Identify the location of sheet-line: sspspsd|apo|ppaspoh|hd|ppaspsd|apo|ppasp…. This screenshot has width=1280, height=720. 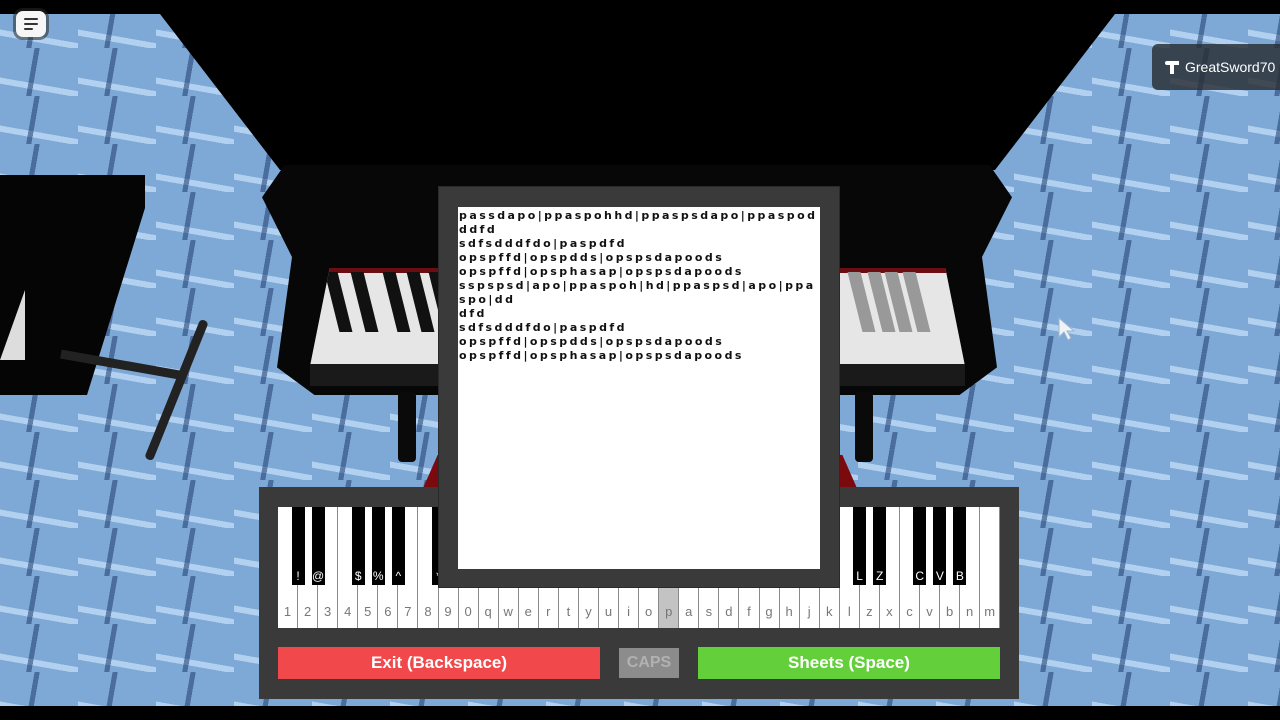
(637, 292).